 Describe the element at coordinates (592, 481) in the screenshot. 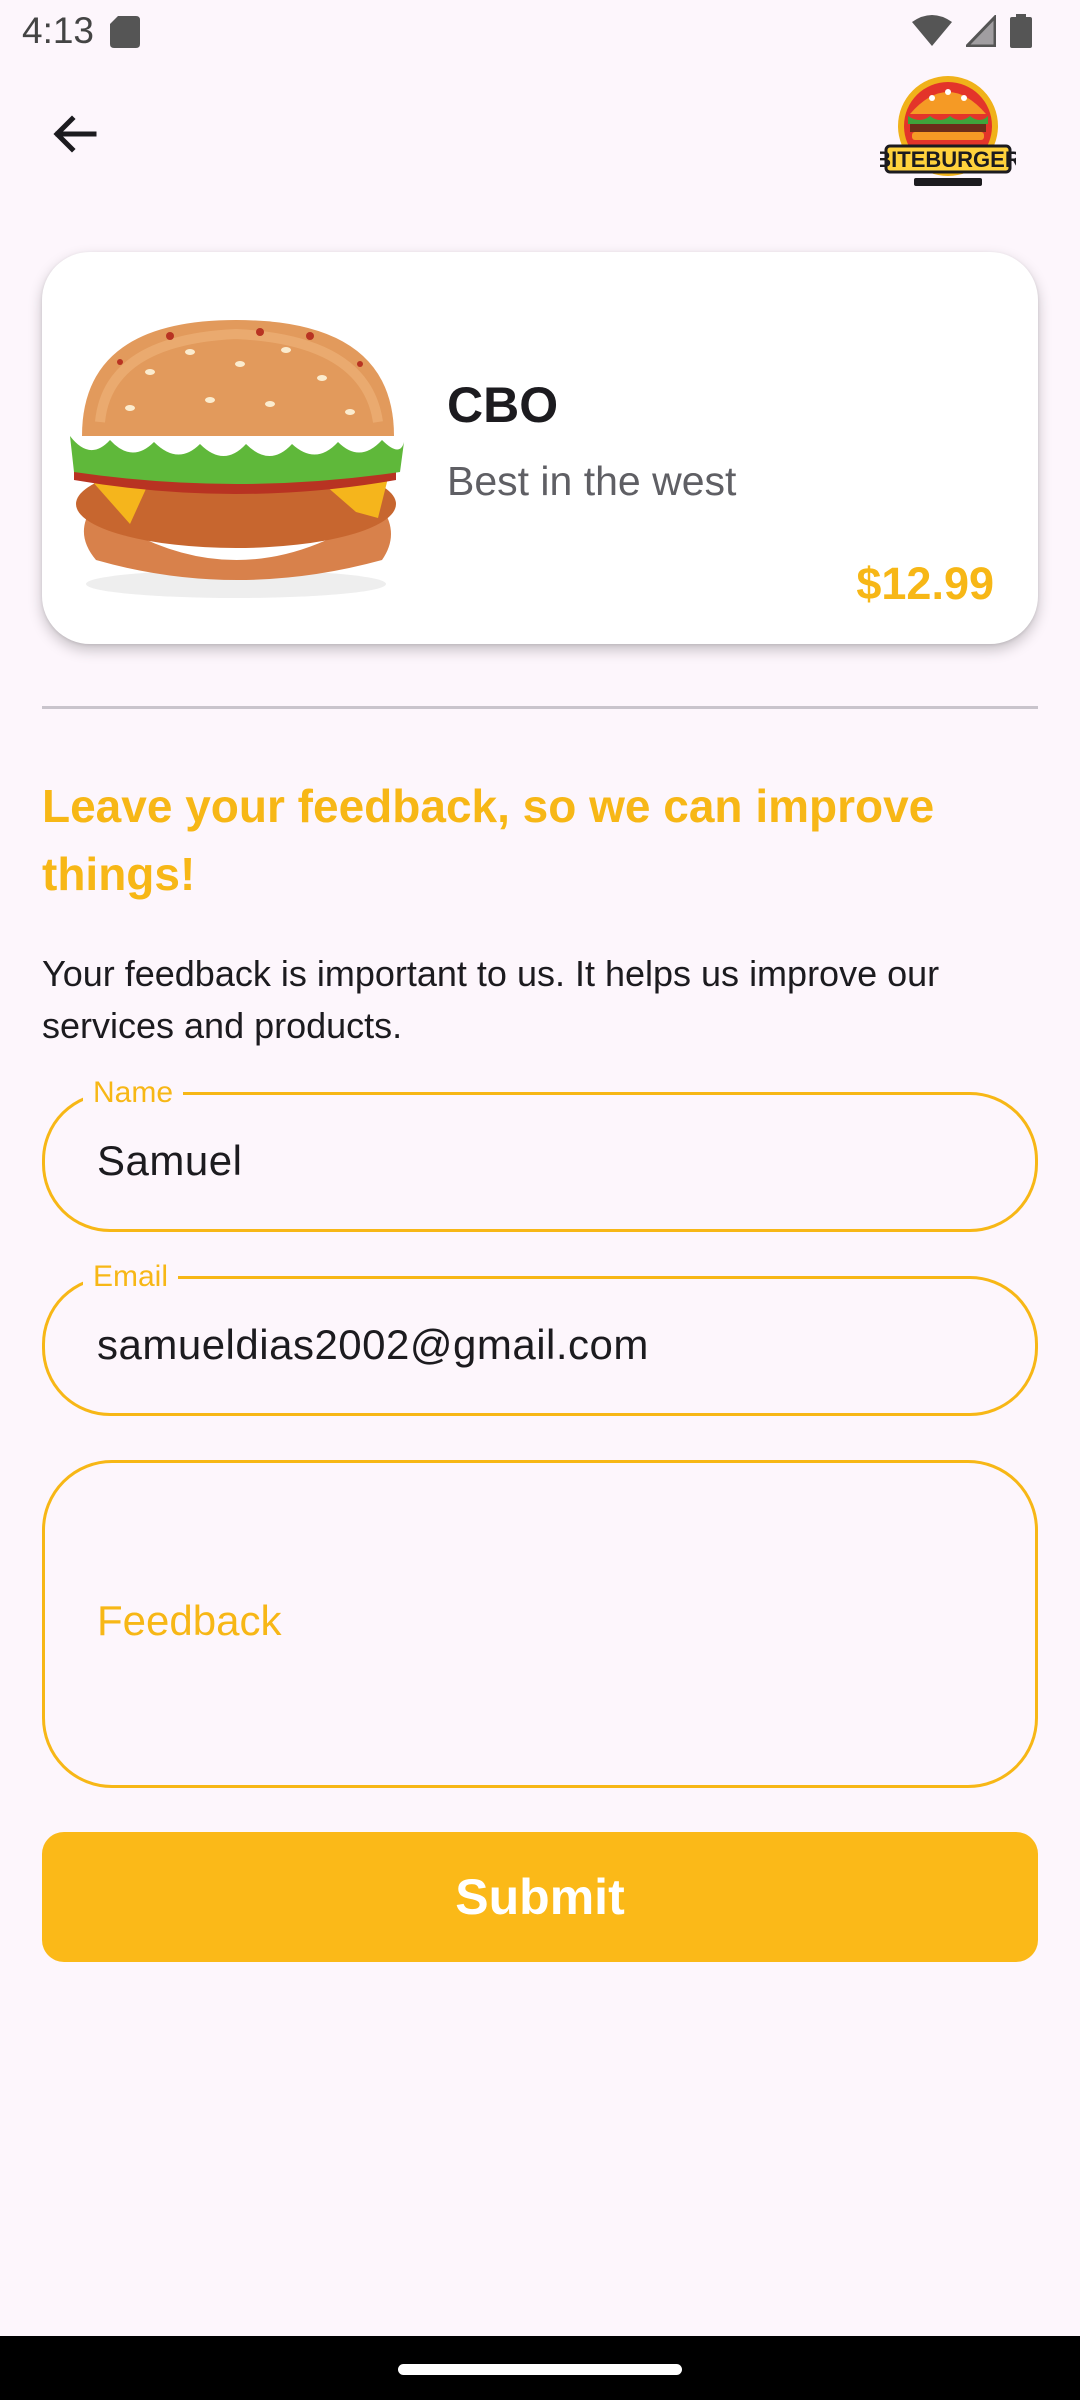

I see `product-description: Best in the west` at that location.